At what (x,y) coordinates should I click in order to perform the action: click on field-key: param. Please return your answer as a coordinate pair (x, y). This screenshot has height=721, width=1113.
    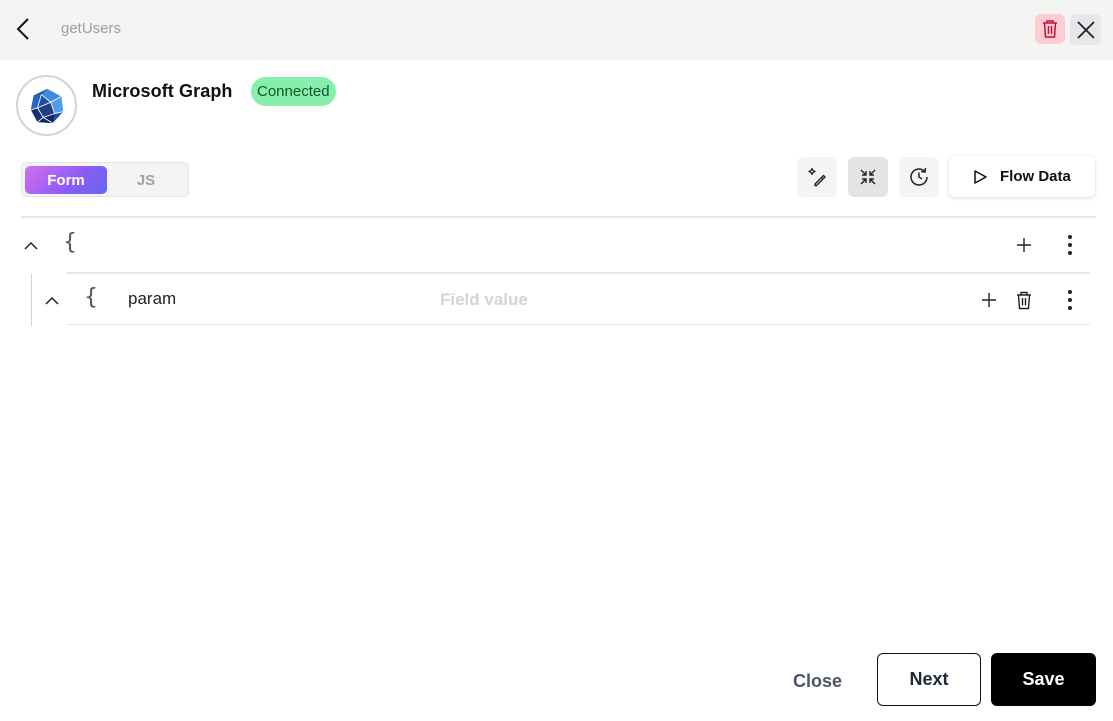
    Looking at the image, I should click on (152, 298).